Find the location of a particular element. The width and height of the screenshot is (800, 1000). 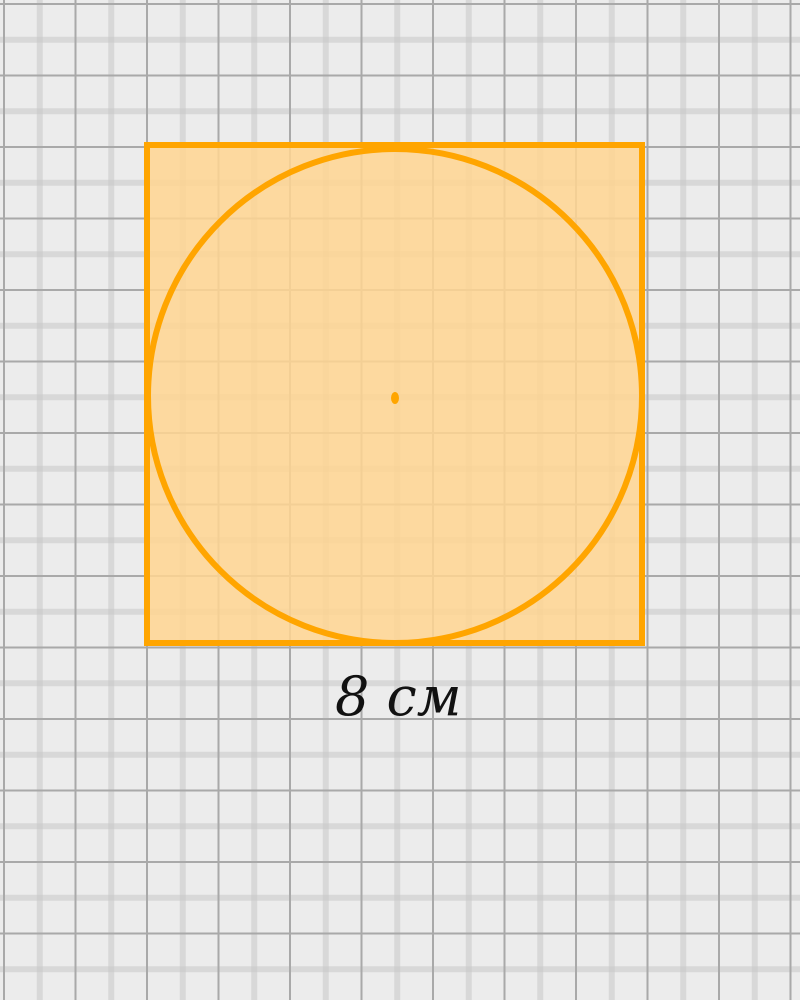

center-point is located at coordinates (395, 398).